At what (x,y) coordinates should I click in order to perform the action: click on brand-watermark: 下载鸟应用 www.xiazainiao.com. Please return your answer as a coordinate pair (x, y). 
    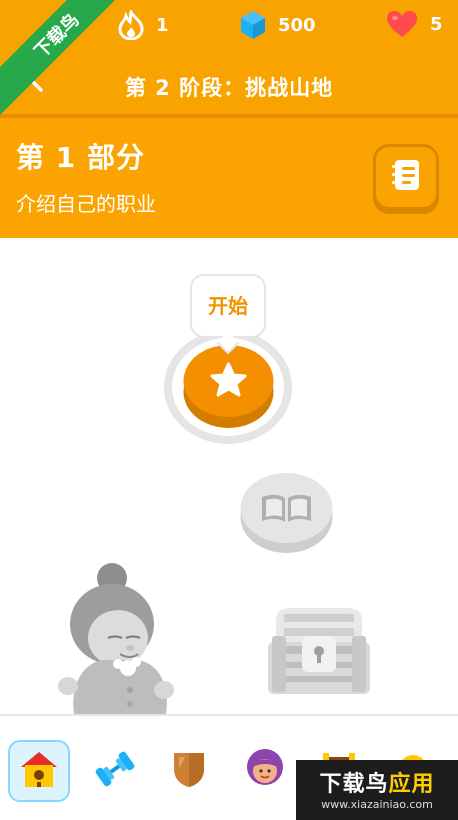
    Looking at the image, I should click on (377, 790).